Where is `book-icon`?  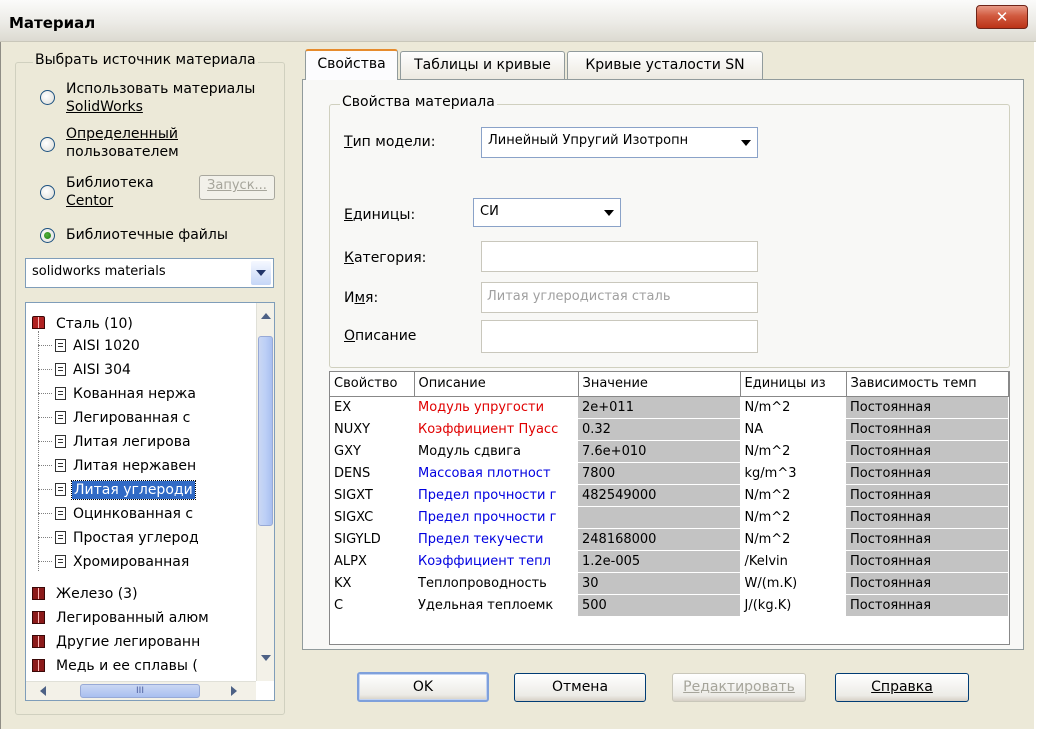 book-icon is located at coordinates (38, 593).